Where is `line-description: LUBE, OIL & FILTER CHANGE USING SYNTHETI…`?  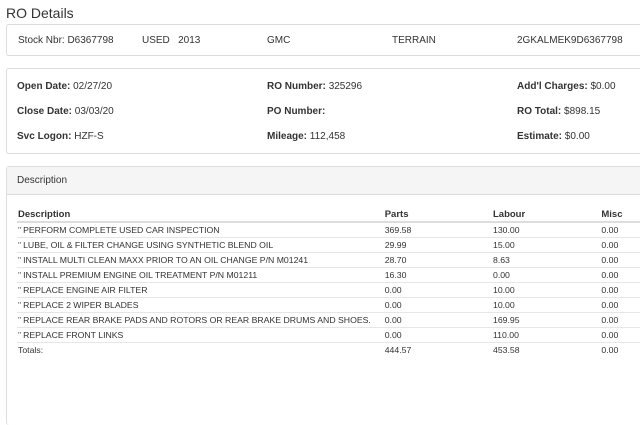
line-description: LUBE, OIL & FILTER CHANGE USING SYNTHETI… is located at coordinates (148, 245).